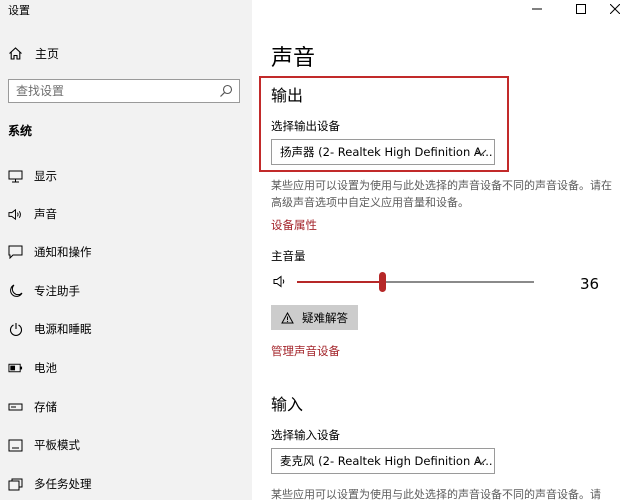  I want to click on sidebar-home: 主页, so click(33, 53).